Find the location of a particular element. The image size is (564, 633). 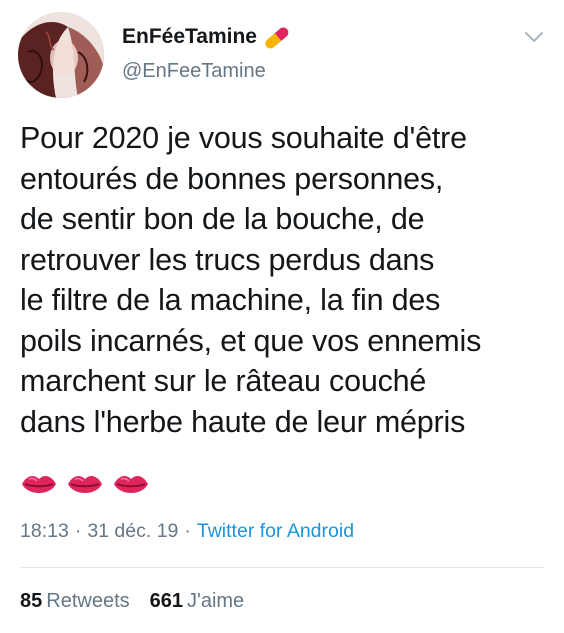

retweets-label: Retweets is located at coordinates (88, 601).